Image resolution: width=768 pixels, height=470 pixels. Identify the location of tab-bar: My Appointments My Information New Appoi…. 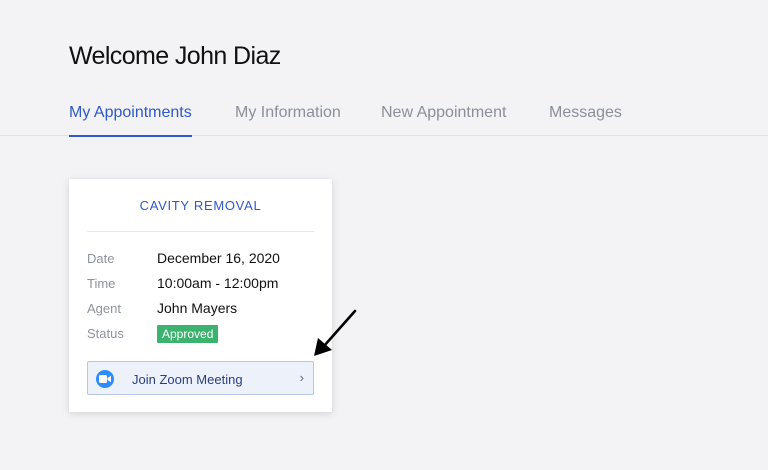
(384, 120).